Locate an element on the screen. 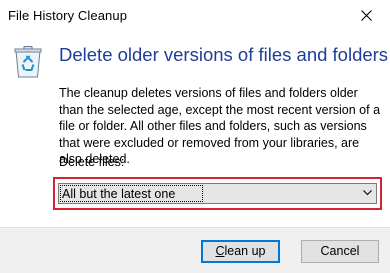  cancel-button: Cancel is located at coordinates (340, 251).